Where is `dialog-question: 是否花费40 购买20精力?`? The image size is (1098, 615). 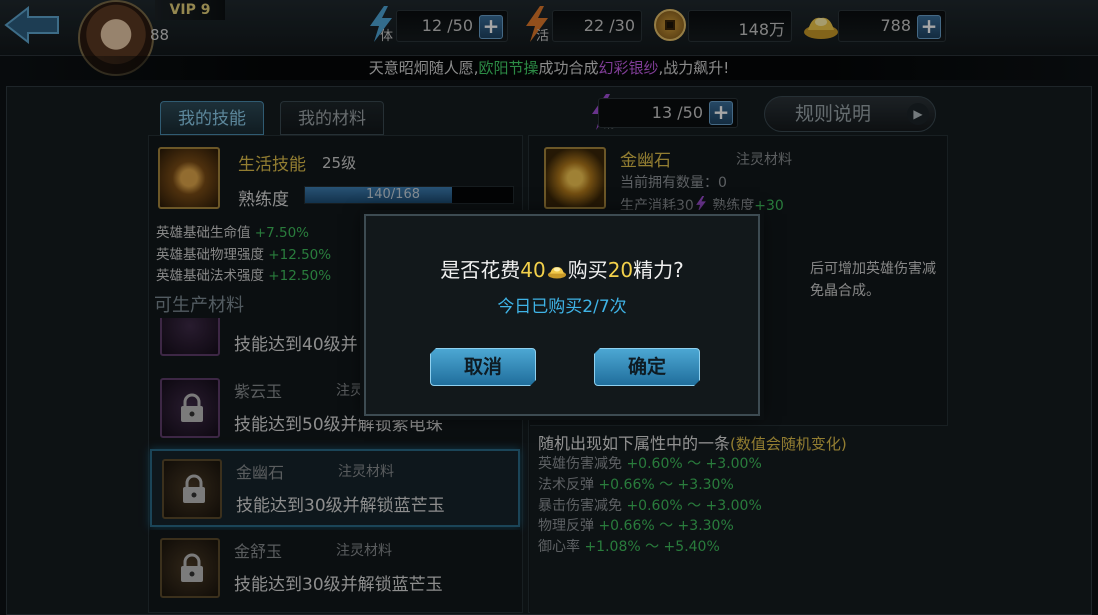 dialog-question: 是否花费40 购买20精力? is located at coordinates (562, 270).